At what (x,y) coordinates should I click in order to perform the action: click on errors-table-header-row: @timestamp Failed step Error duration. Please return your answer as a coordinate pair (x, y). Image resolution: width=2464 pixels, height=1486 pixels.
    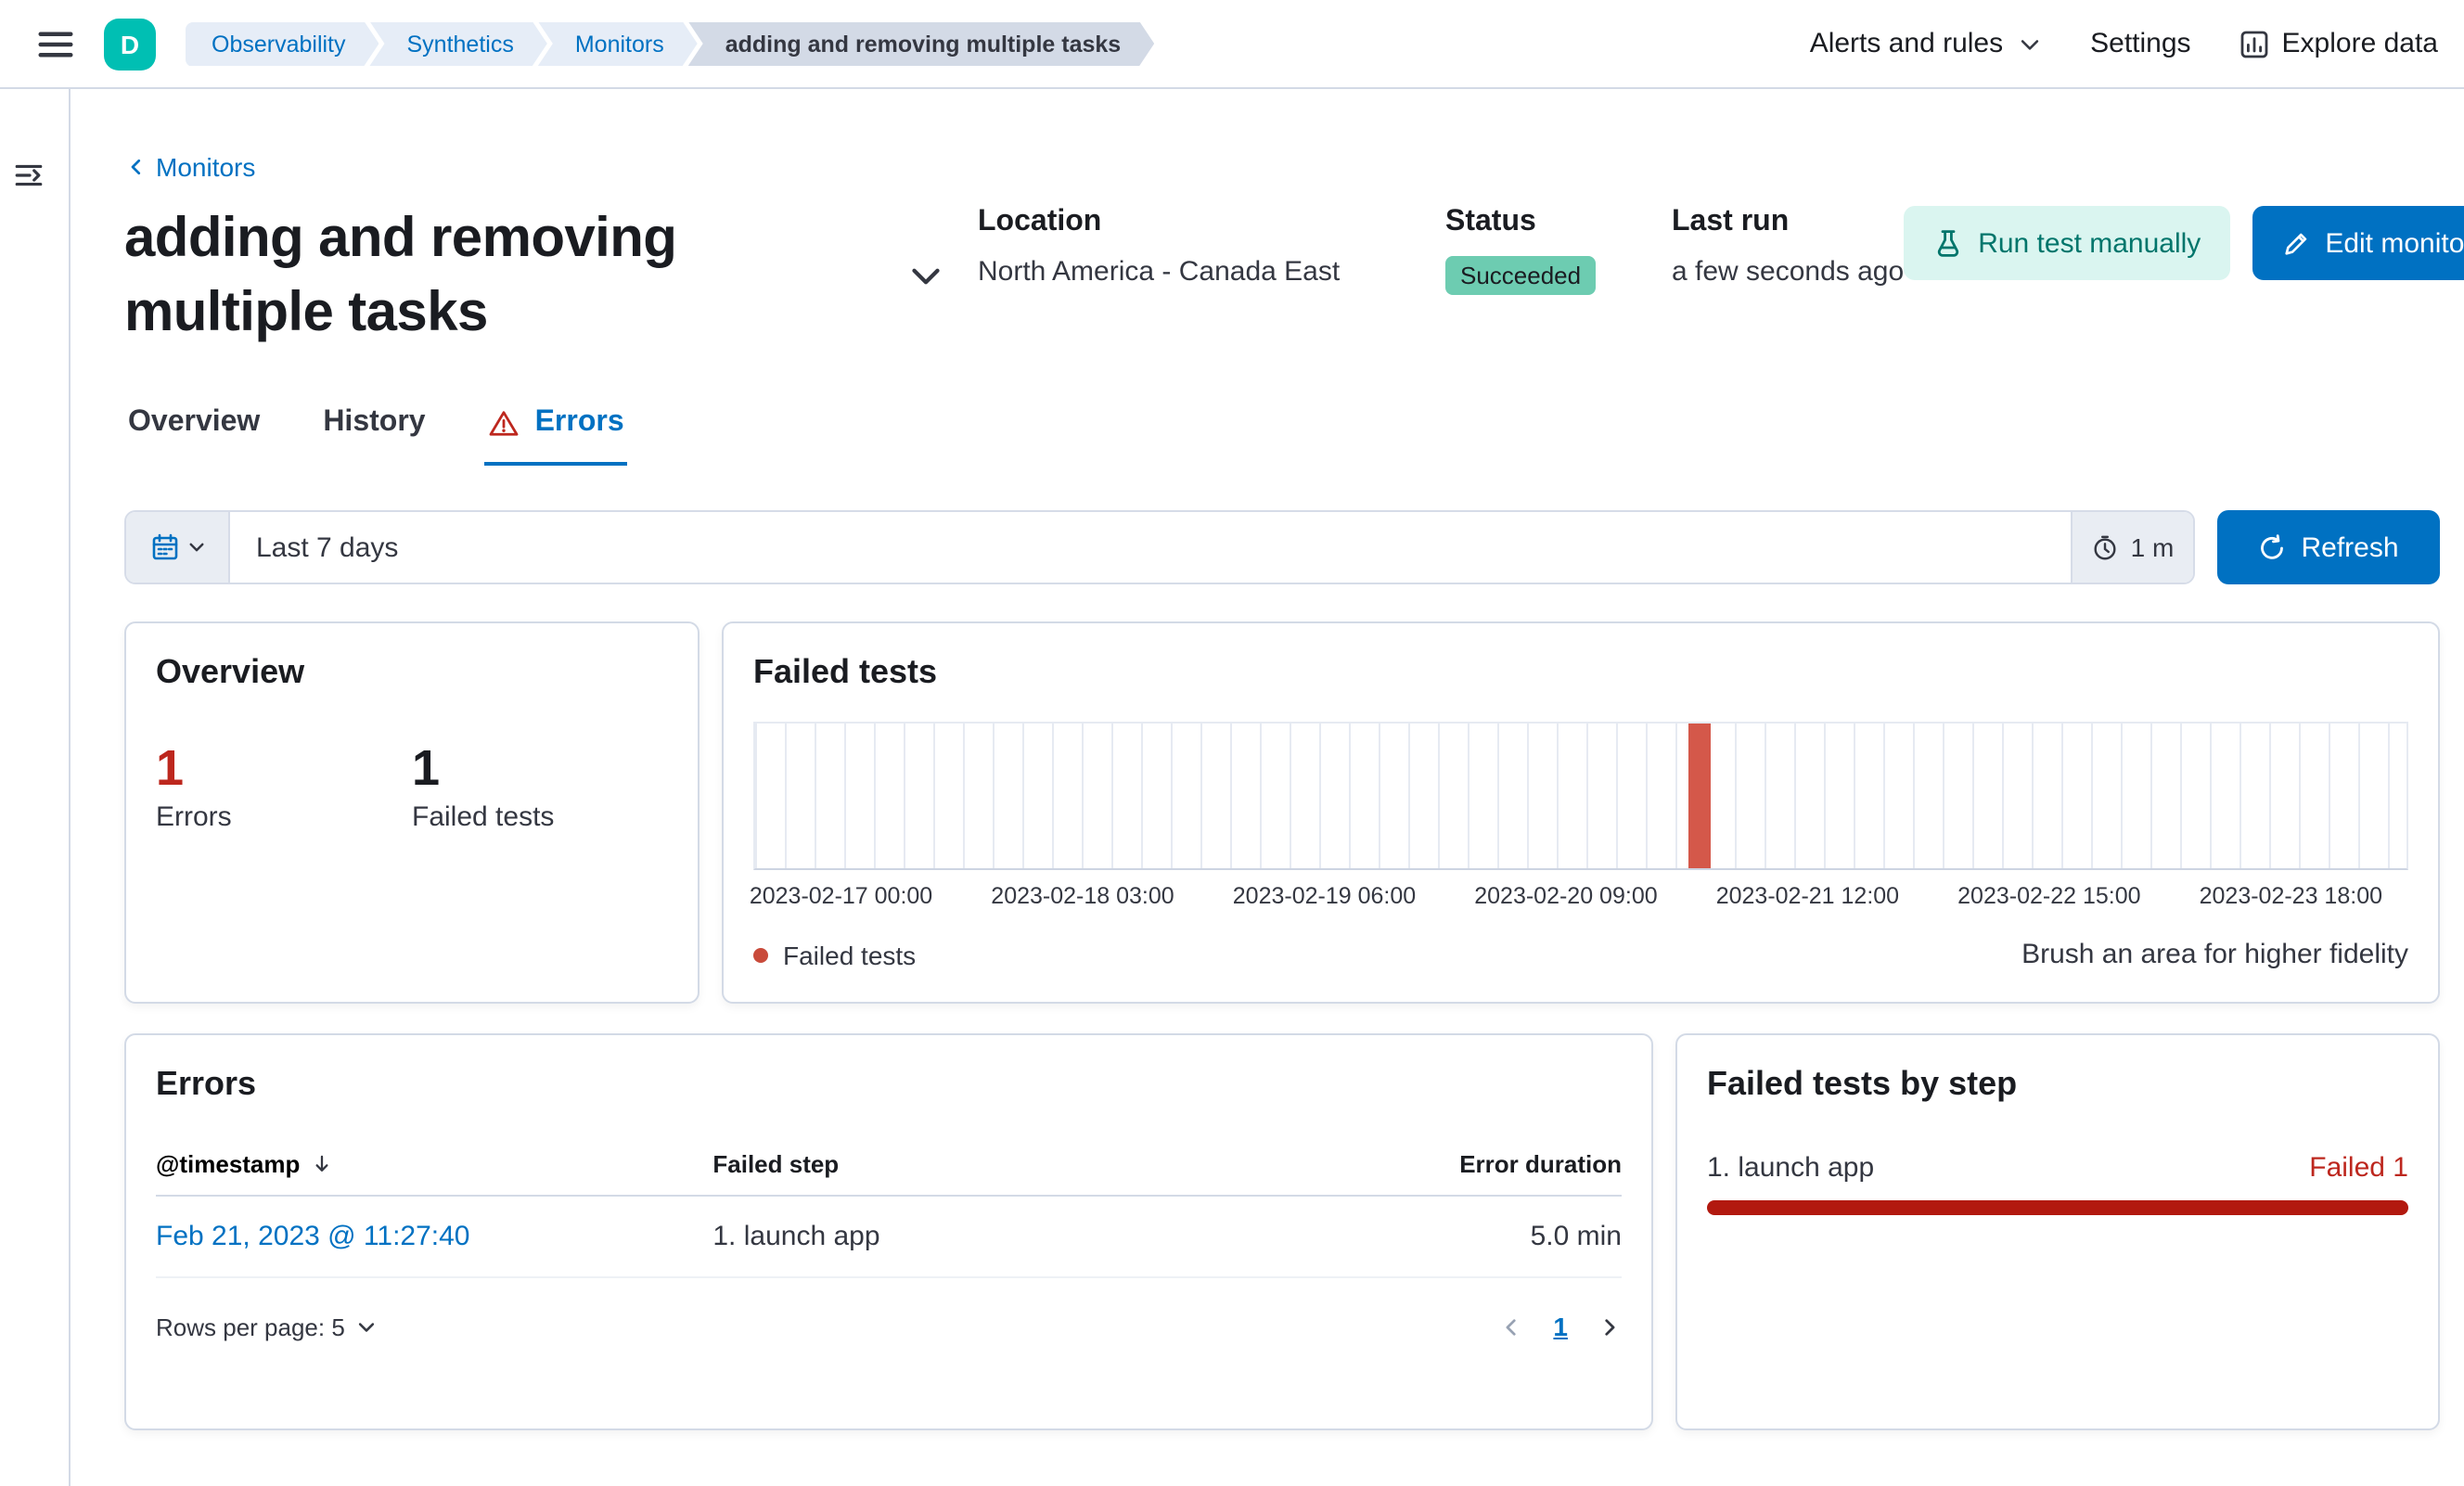
    Looking at the image, I should click on (889, 1165).